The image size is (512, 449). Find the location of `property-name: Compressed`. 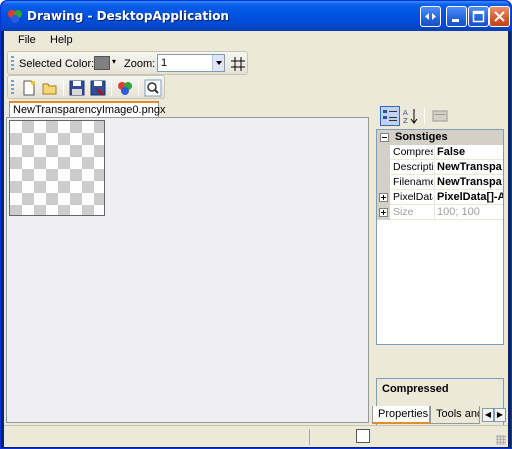

property-name: Compressed is located at coordinates (413, 152).